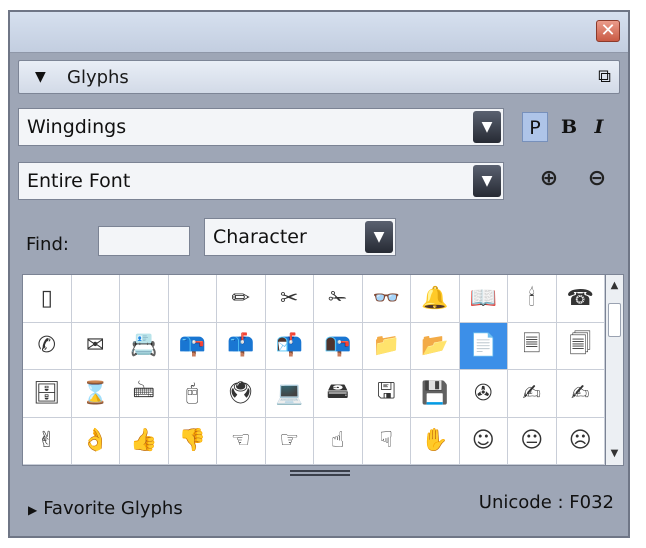 This screenshot has width=646, height=548. I want to click on glyph-cell: ✆, so click(47, 346).